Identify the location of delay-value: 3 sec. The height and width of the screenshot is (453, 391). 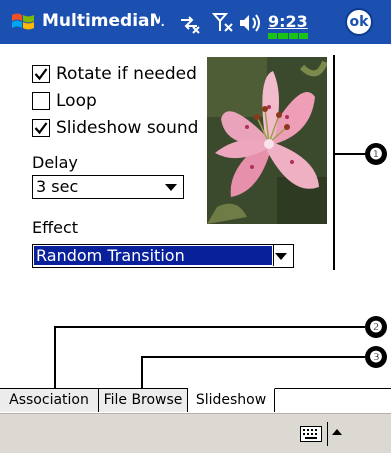
(57, 186).